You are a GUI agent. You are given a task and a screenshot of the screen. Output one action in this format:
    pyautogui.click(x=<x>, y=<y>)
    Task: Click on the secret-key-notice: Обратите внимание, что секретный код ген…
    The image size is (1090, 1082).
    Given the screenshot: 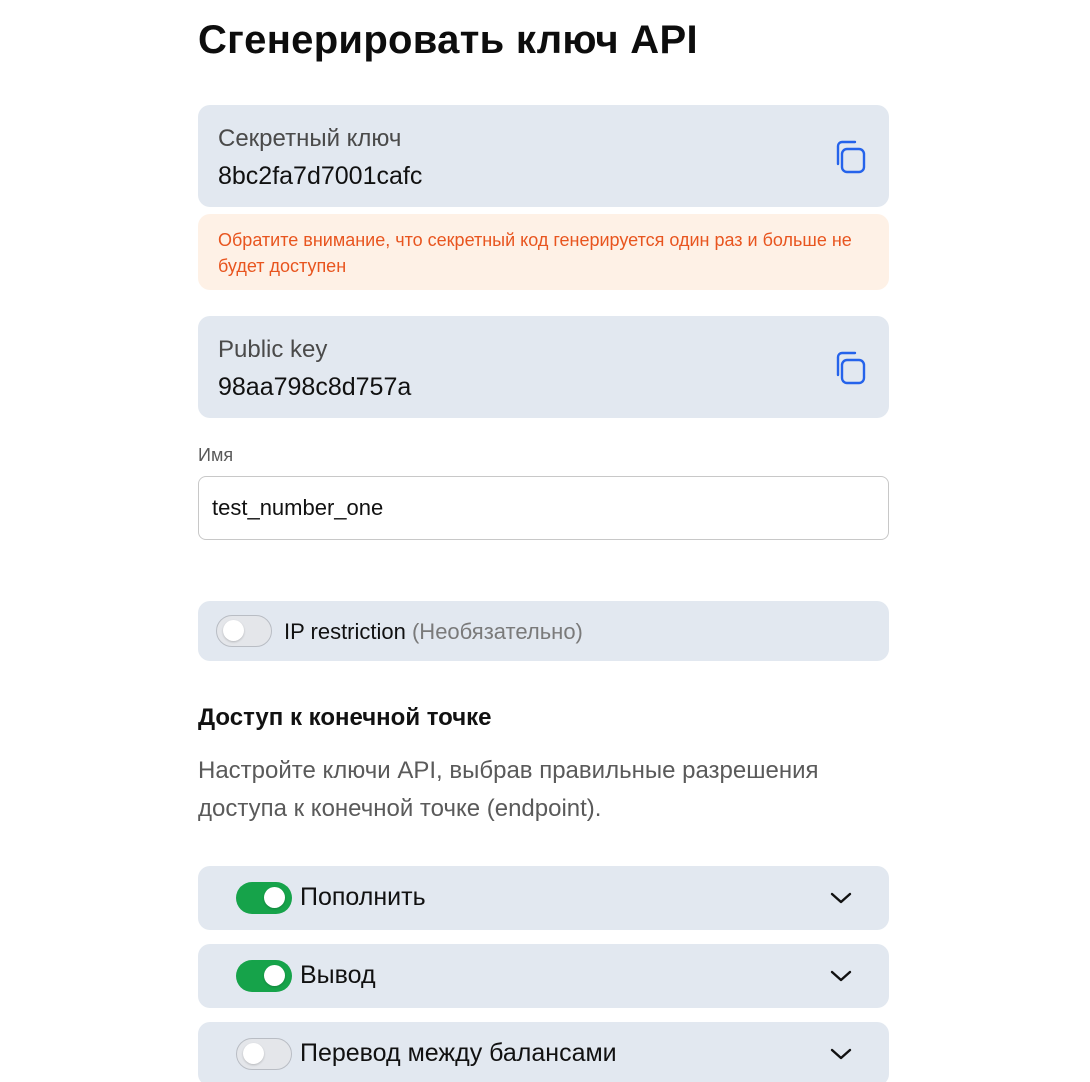 What is the action you would take?
    pyautogui.click(x=543, y=252)
    